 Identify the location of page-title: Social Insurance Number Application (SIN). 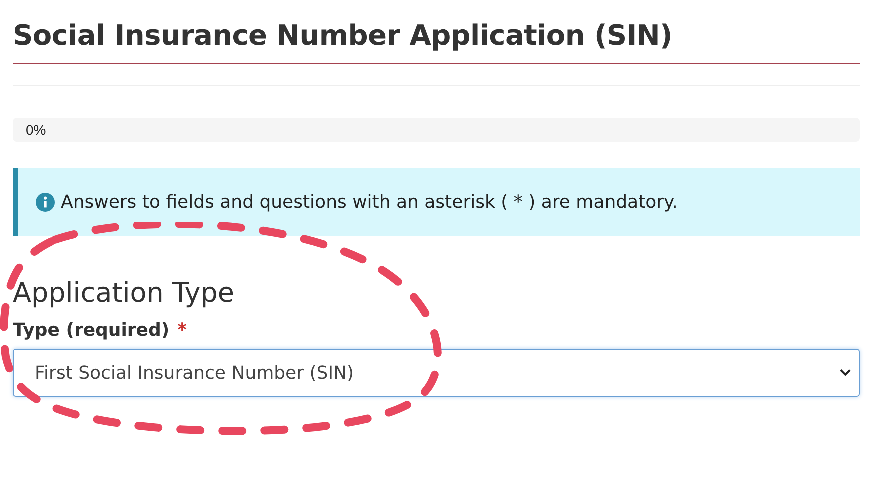
(436, 41).